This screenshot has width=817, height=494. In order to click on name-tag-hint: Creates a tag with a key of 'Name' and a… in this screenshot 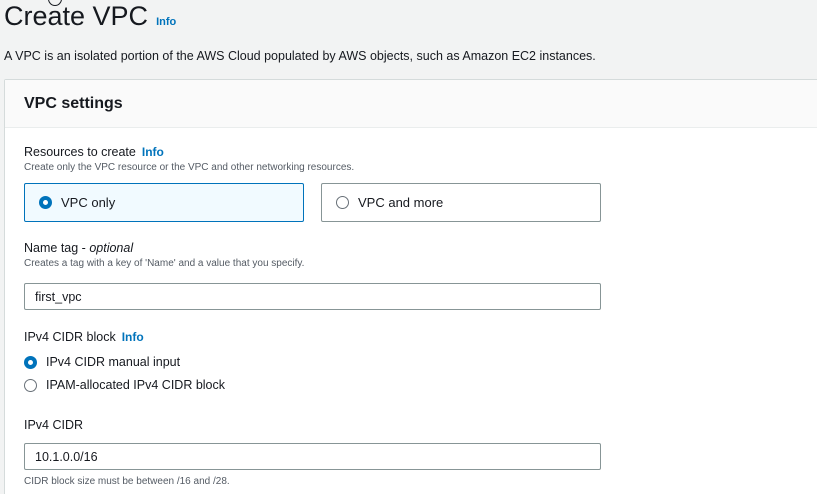, I will do `click(164, 263)`.